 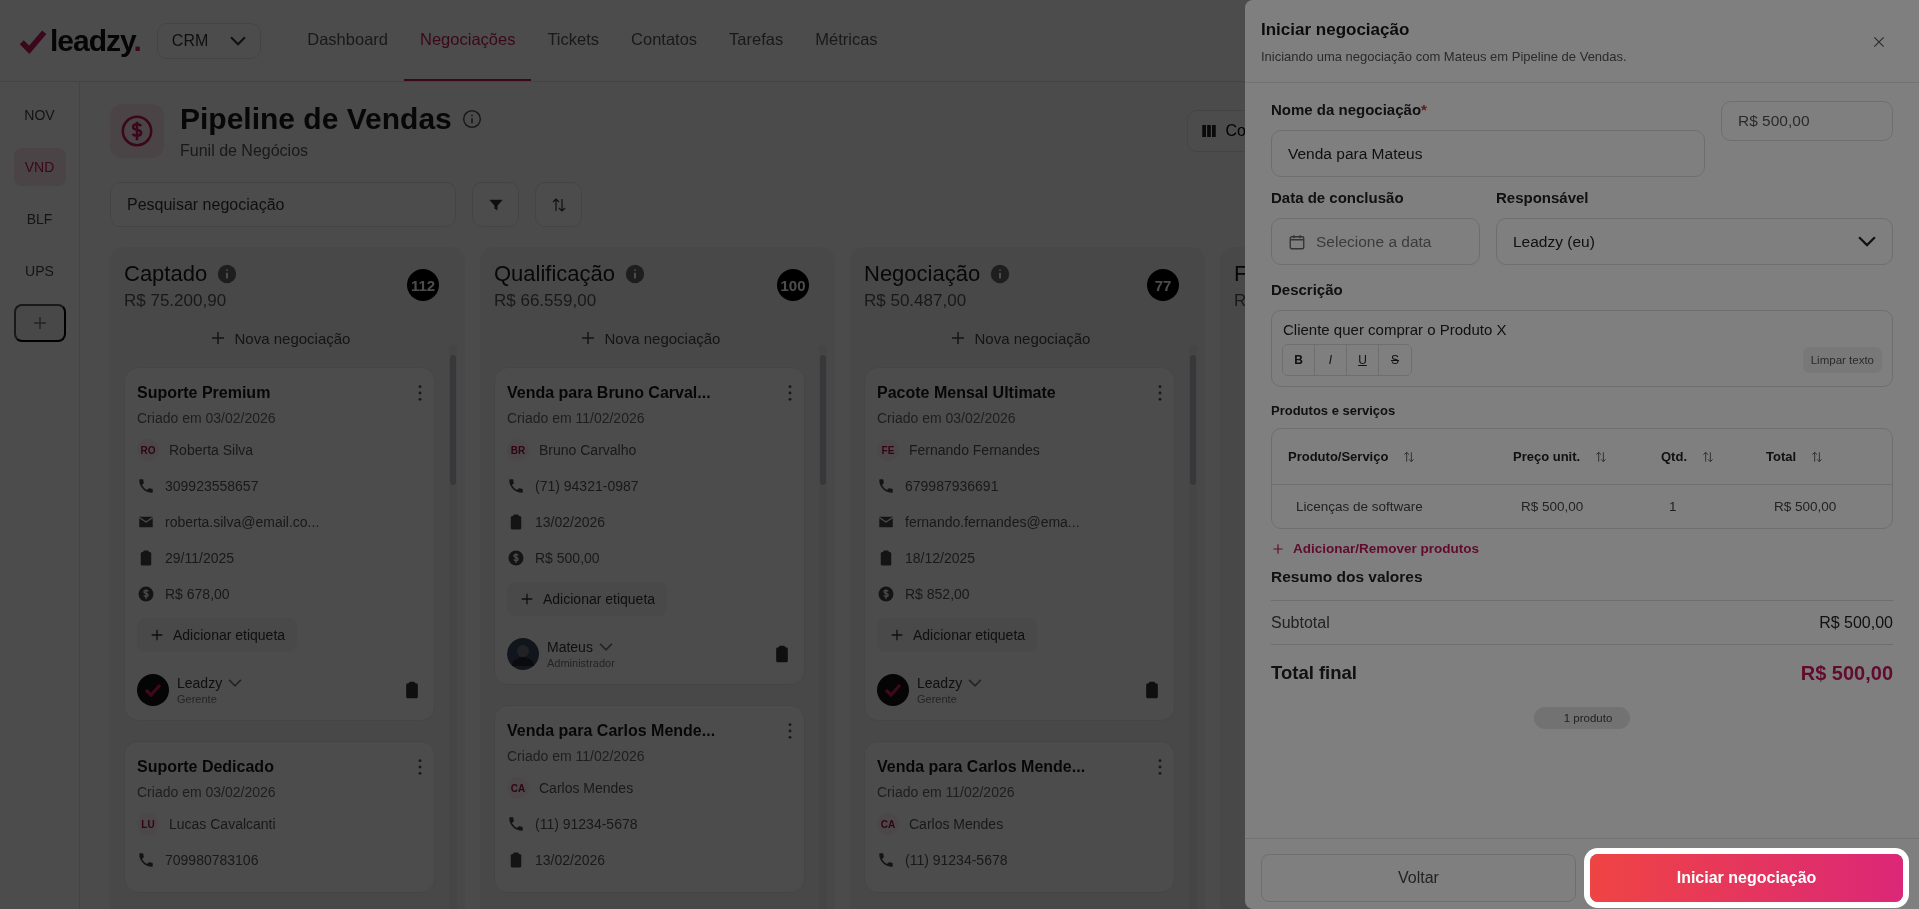 What do you see at coordinates (570, 647) in the screenshot?
I see `owner-name: Mateus` at bounding box center [570, 647].